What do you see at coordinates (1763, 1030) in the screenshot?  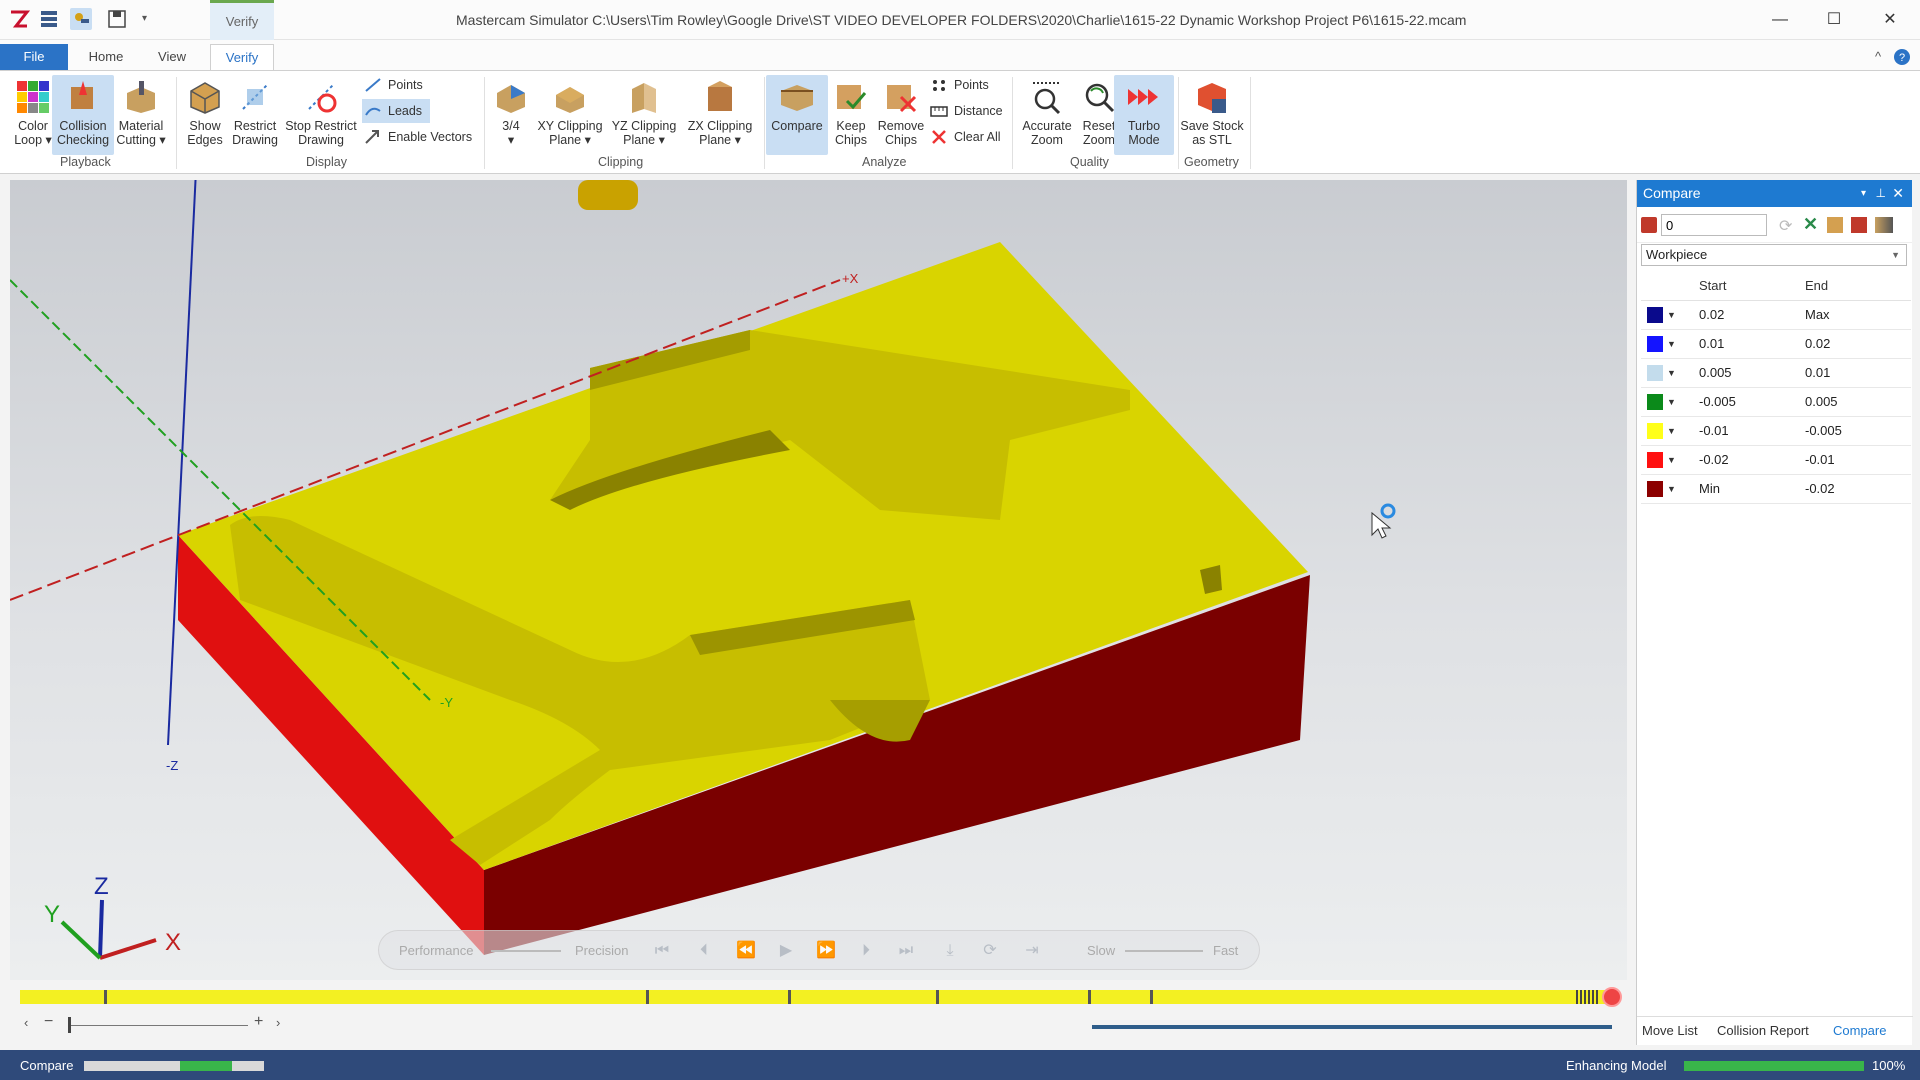 I see `tab-collision-report: Collision Report` at bounding box center [1763, 1030].